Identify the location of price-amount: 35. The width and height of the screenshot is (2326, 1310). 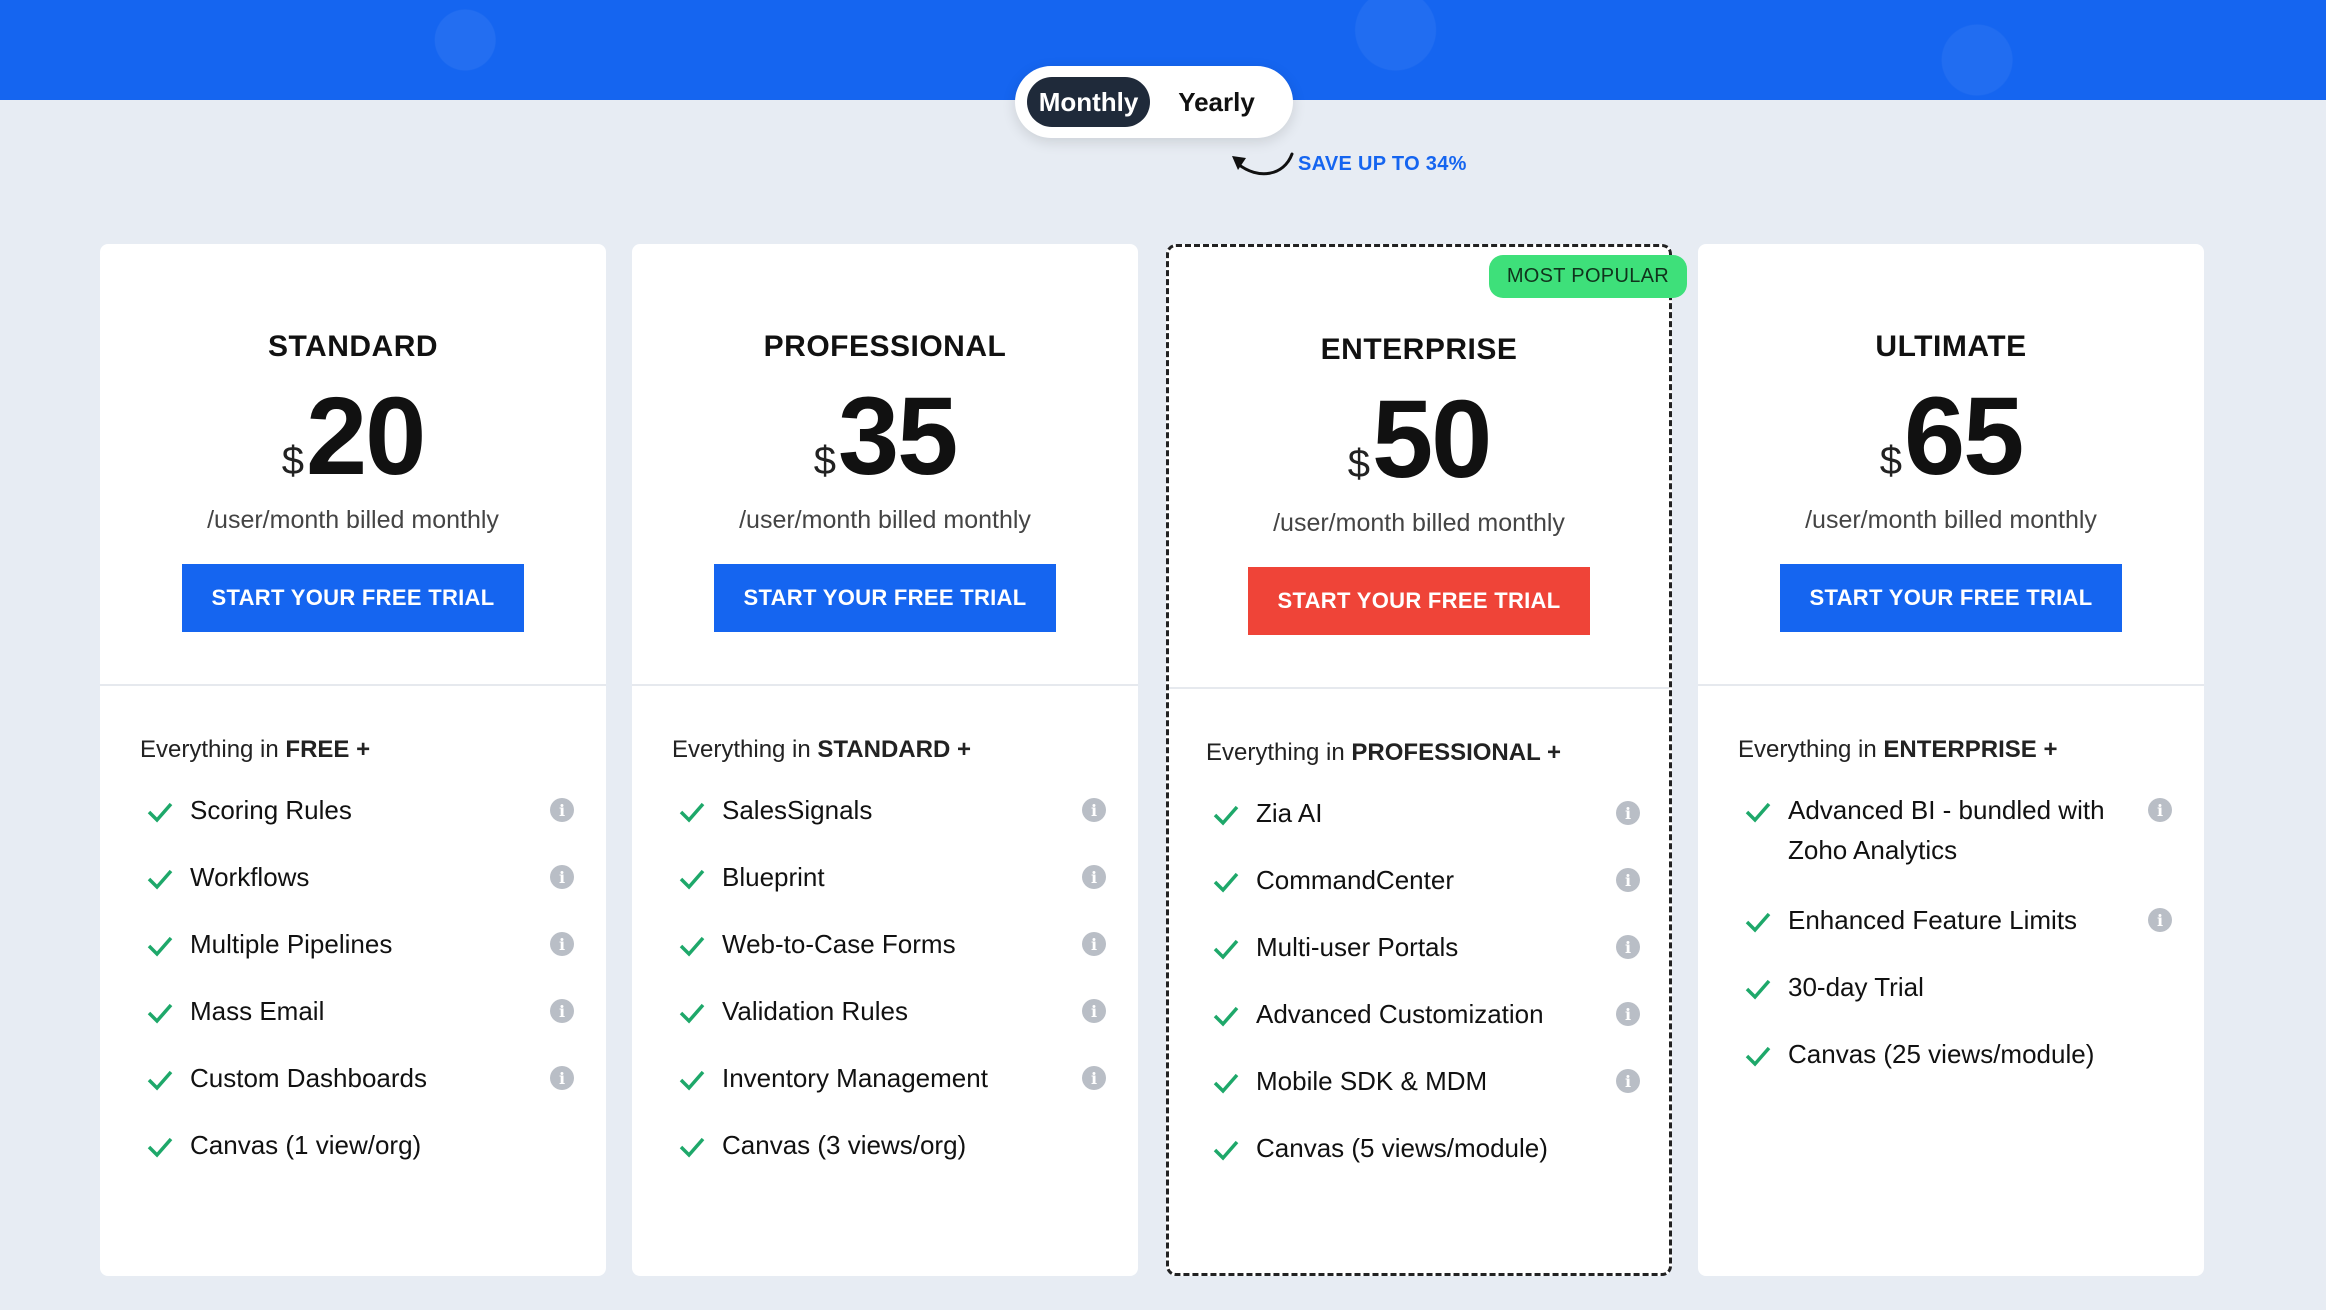
(897, 436).